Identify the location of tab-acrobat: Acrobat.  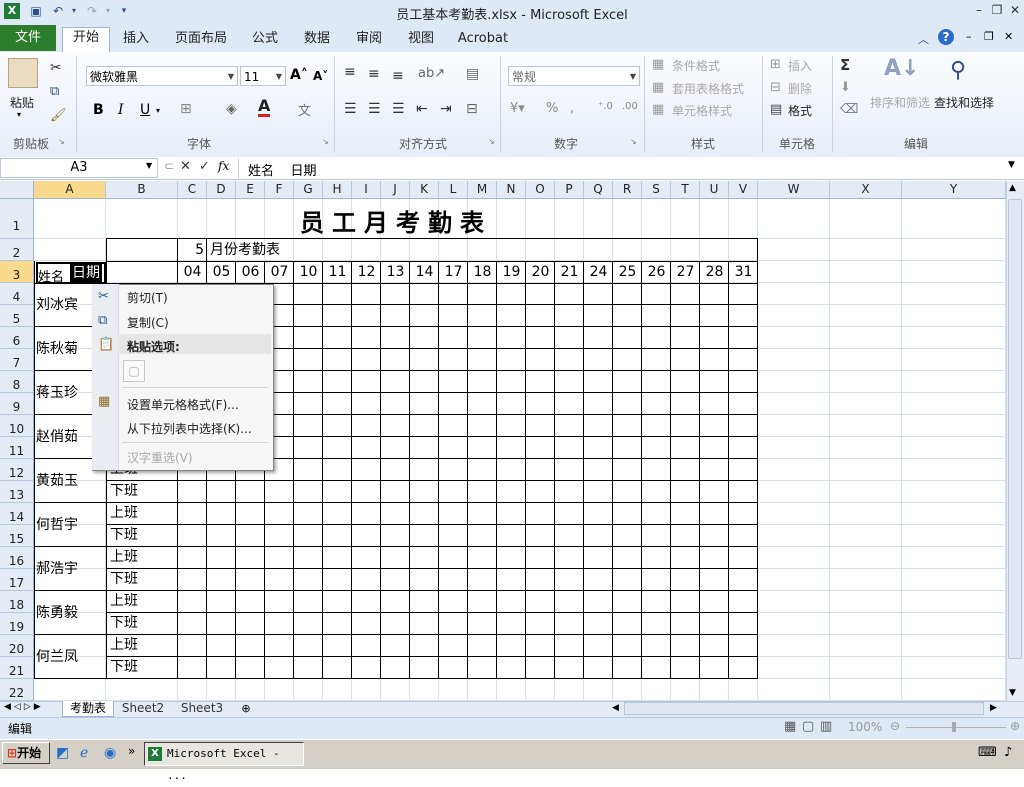
(483, 40).